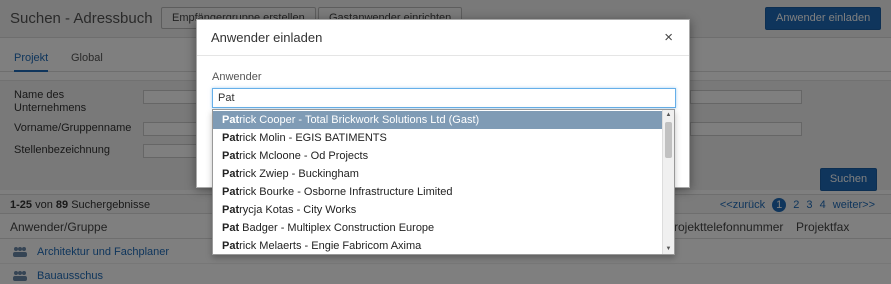 The height and width of the screenshot is (284, 891). I want to click on close-icon: ×, so click(668, 37).